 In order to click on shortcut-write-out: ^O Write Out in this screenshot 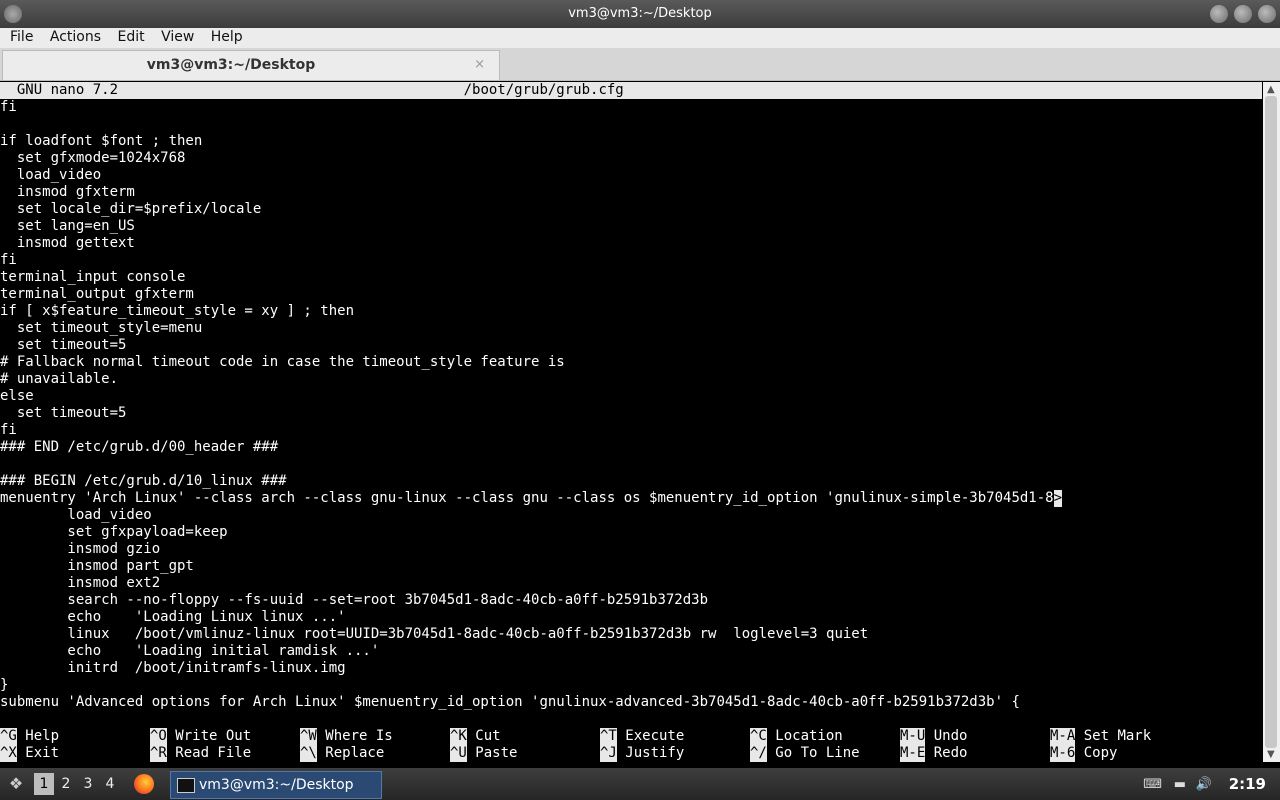, I will do `click(225, 736)`.